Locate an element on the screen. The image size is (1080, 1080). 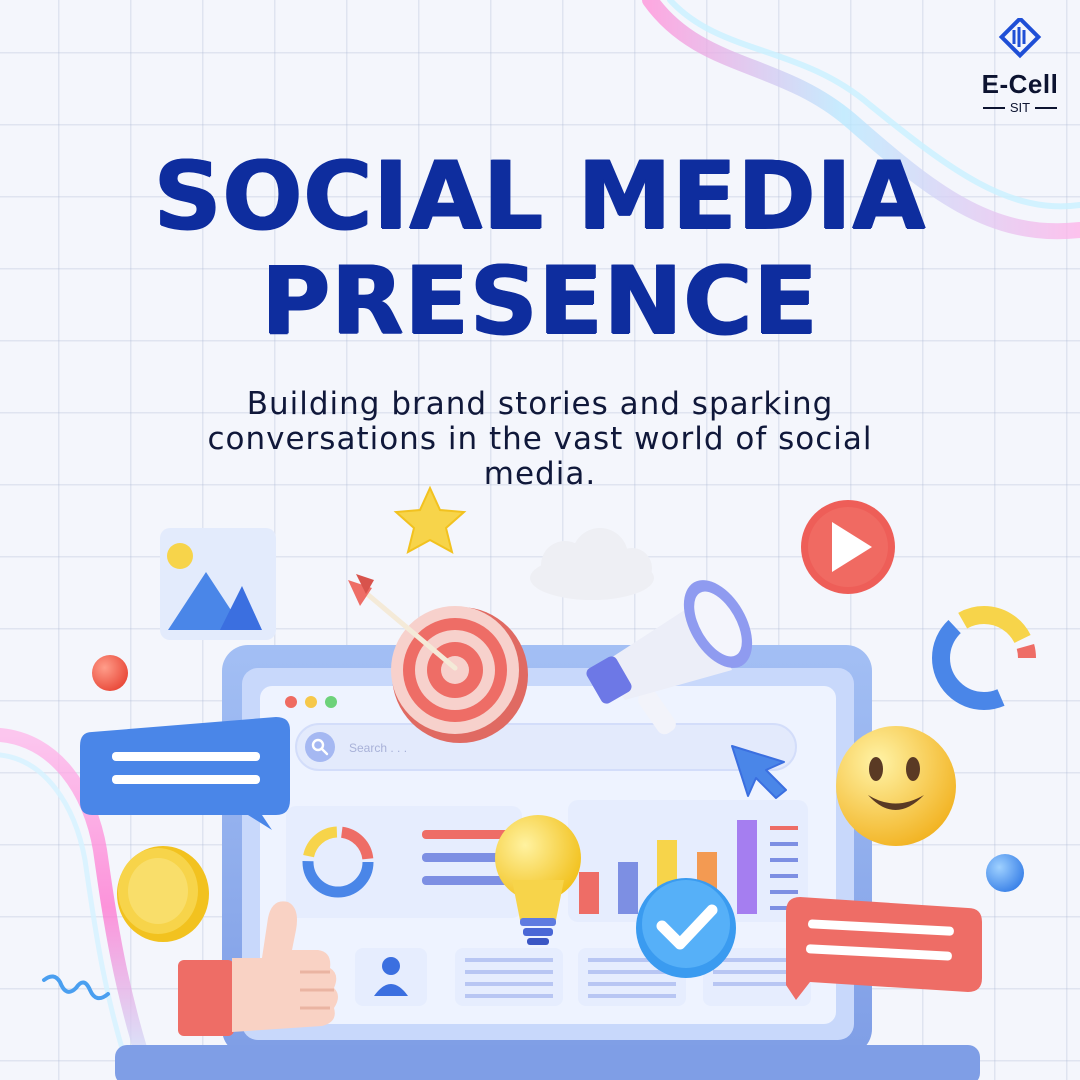
target-icon is located at coordinates (459, 674).